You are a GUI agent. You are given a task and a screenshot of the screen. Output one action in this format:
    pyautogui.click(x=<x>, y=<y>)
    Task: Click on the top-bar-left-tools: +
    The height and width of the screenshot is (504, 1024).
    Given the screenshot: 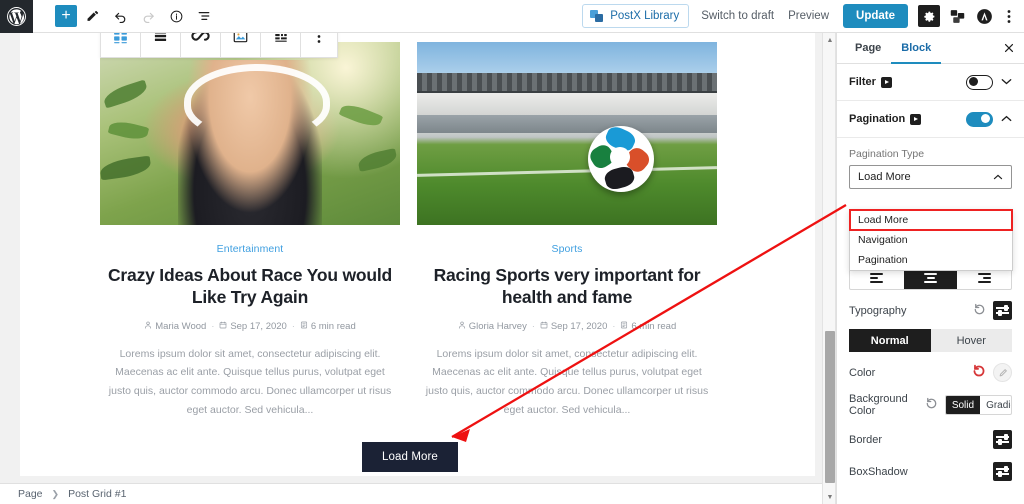 What is the action you would take?
    pyautogui.click(x=125, y=16)
    